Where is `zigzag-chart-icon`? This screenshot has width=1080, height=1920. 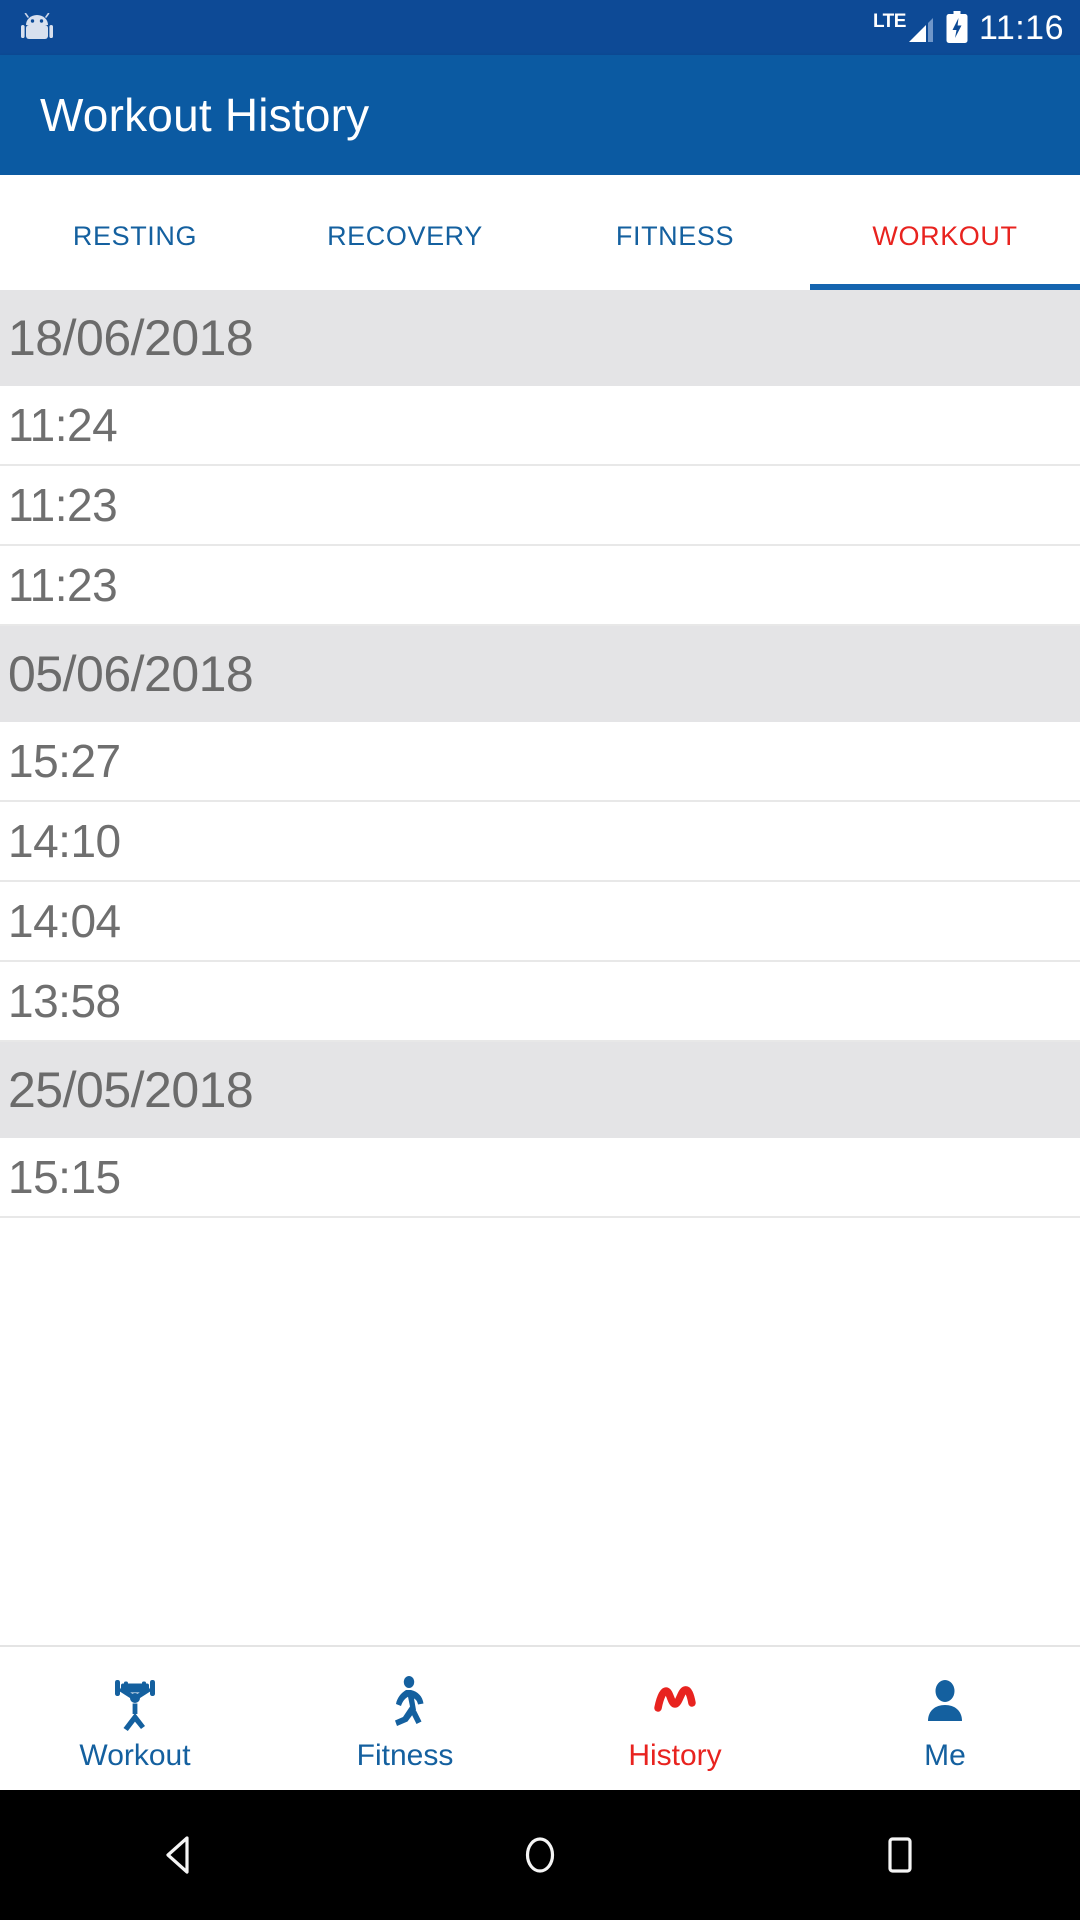
zigzag-chart-icon is located at coordinates (675, 1704).